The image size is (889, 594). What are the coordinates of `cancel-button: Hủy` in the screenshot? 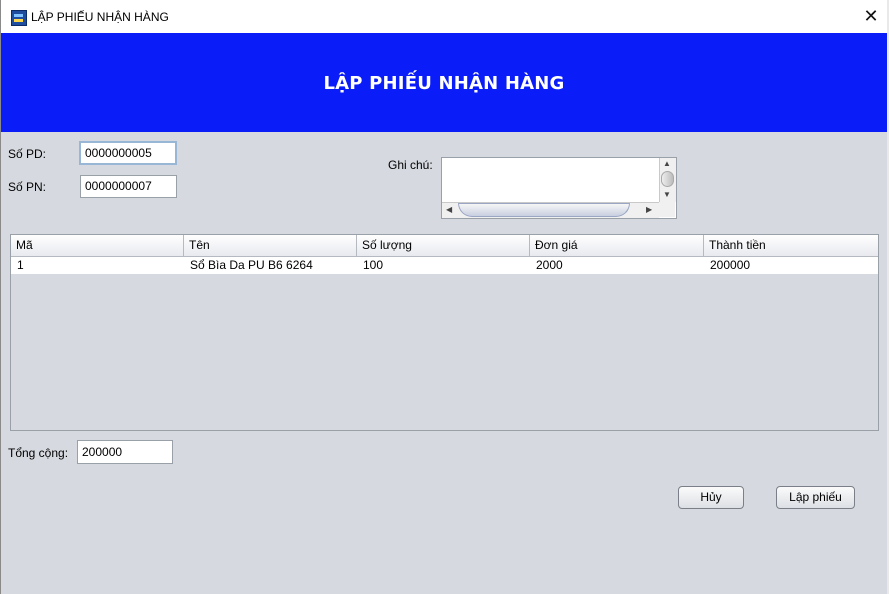 It's located at (711, 497).